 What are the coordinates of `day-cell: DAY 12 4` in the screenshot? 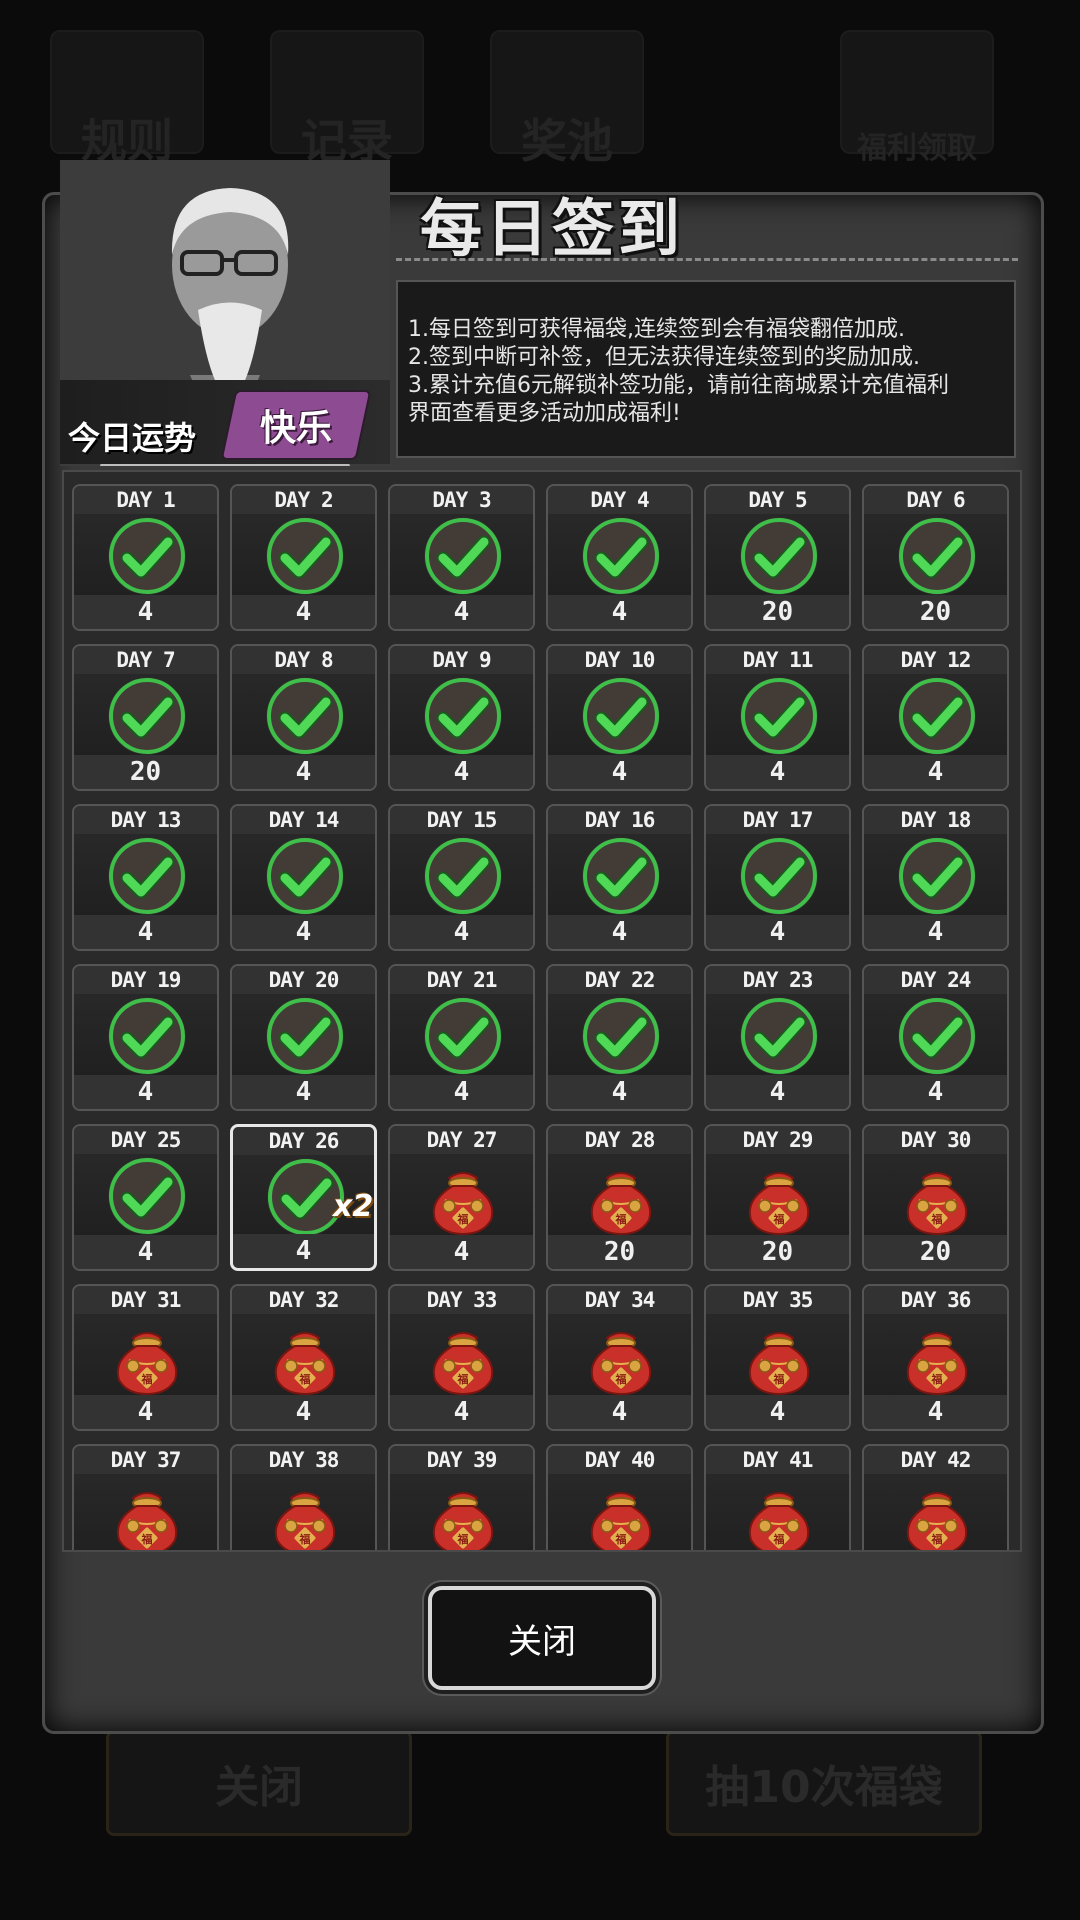 It's located at (935, 717).